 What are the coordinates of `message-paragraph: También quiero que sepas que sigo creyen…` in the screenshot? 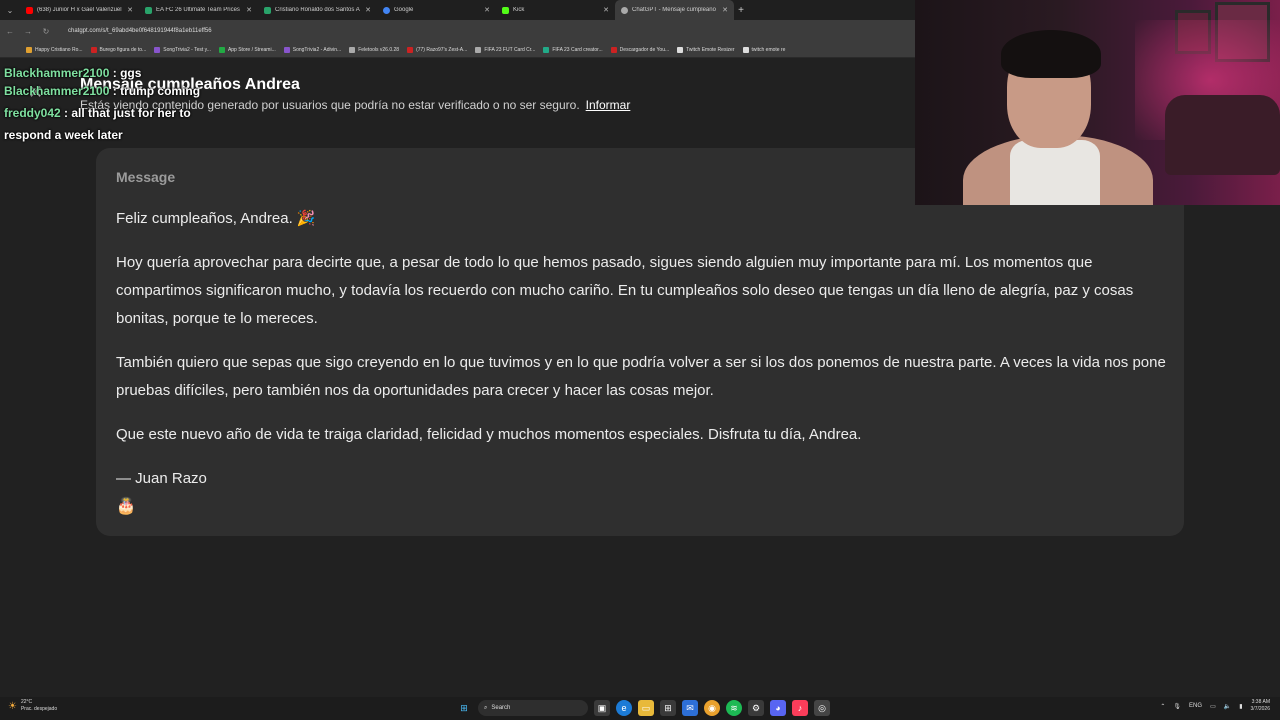 It's located at (641, 376).